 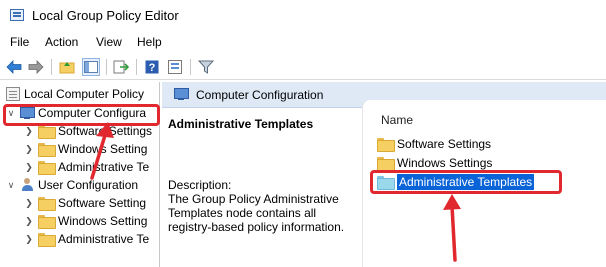 I want to click on tree-computer-configuration: ∨ Computer Configura, so click(x=76, y=113).